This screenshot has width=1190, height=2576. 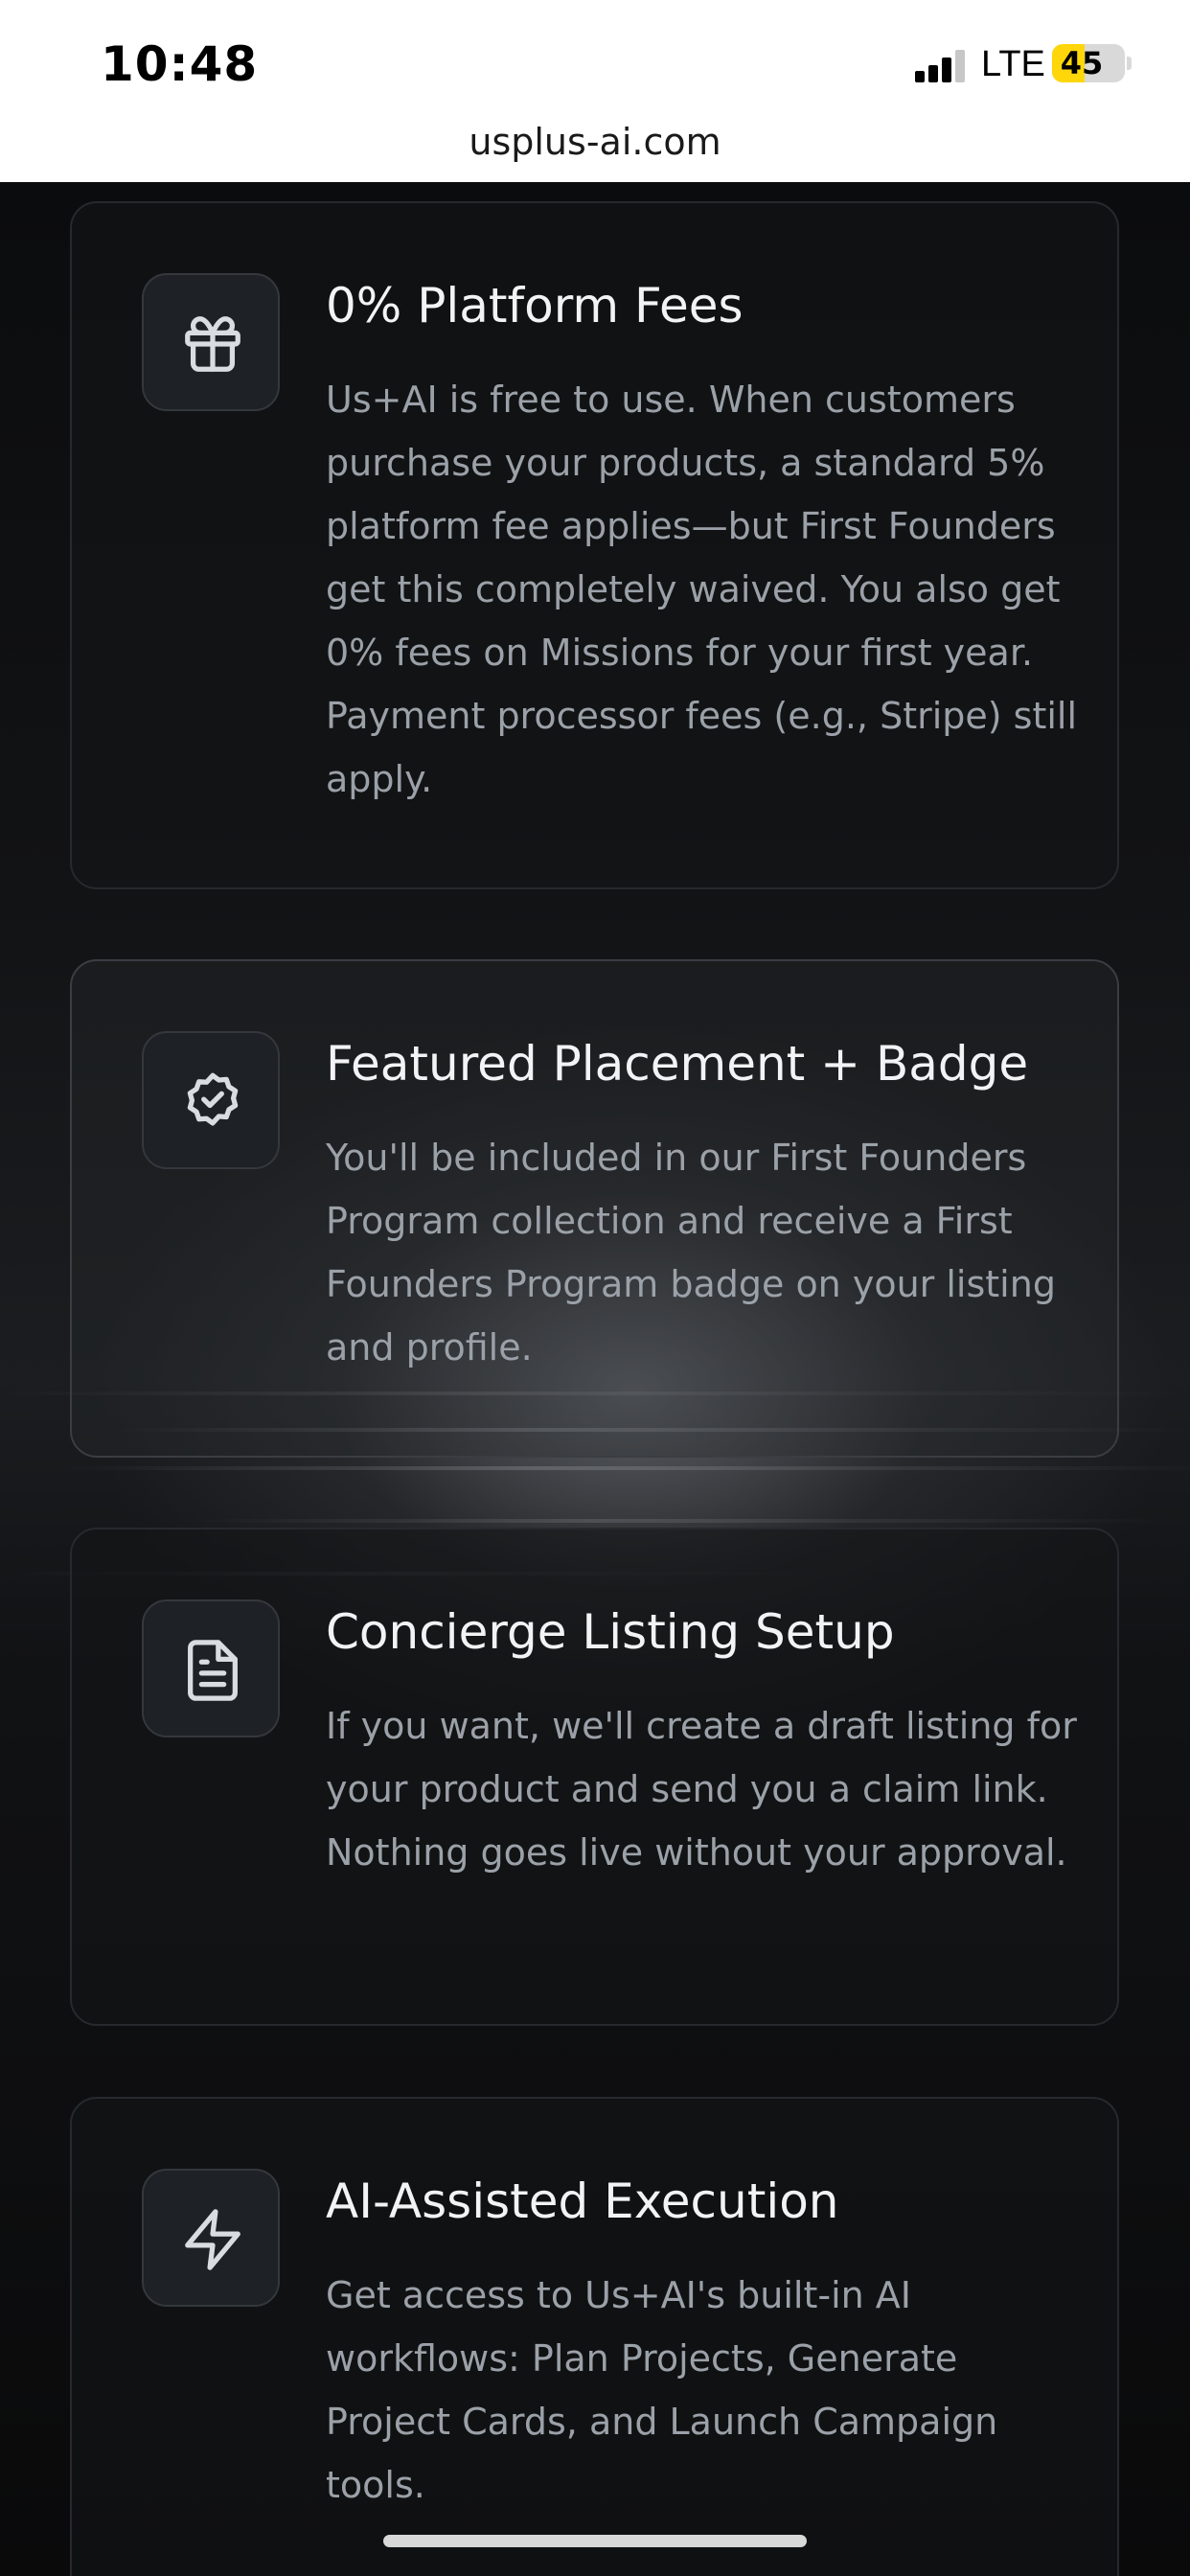 I want to click on benefit-title: Featured Placement + Badge, so click(x=678, y=1064).